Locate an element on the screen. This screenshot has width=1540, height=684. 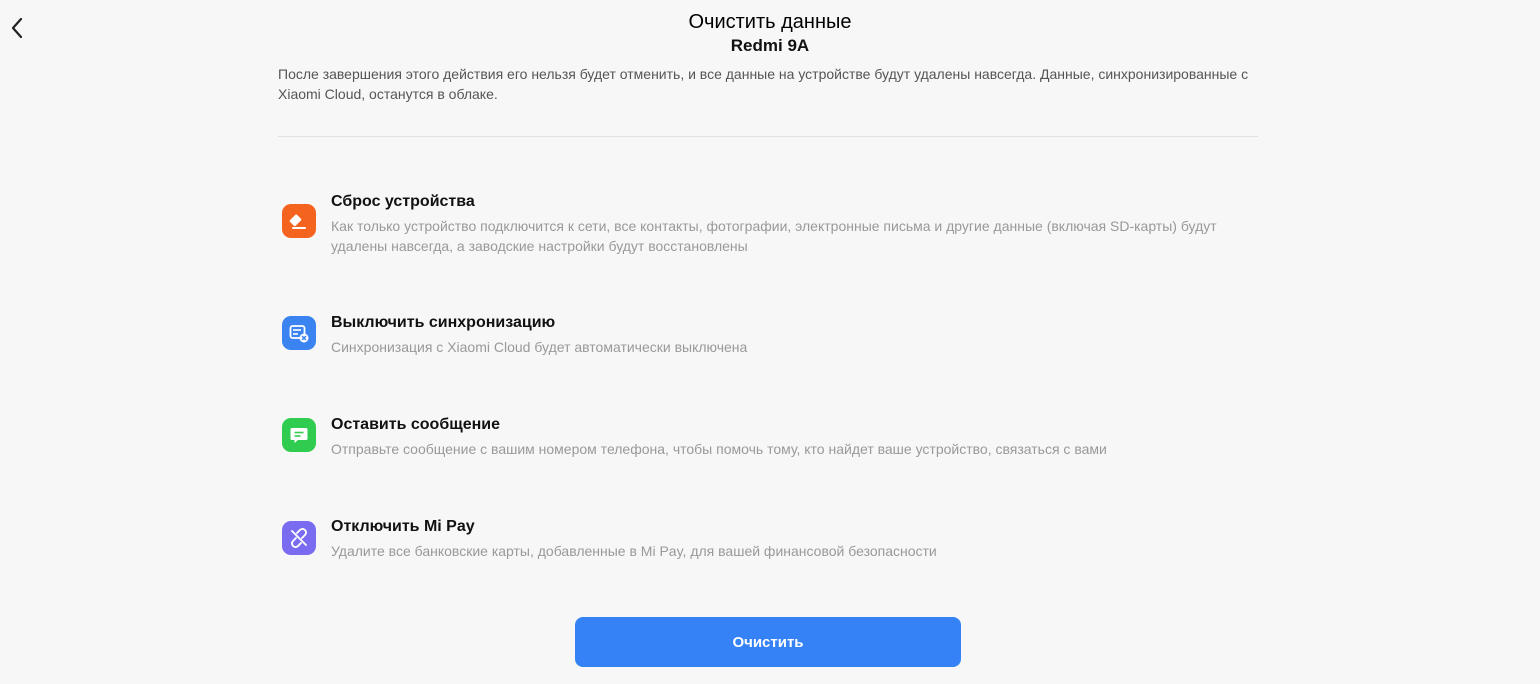
sync-off-icon is located at coordinates (299, 333).